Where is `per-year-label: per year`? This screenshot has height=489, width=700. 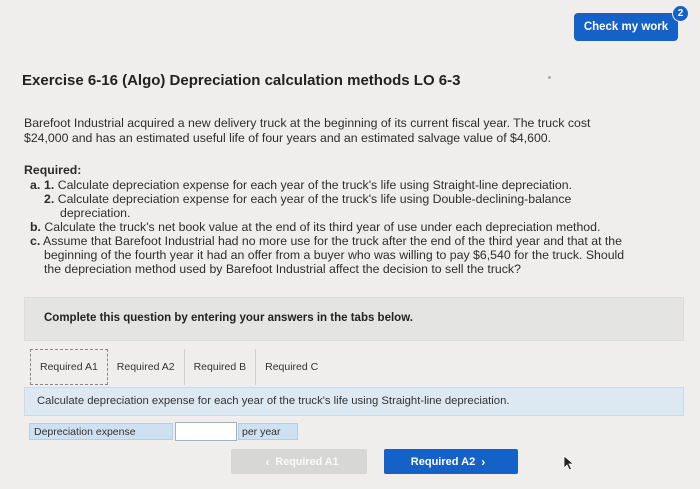 per-year-label: per year is located at coordinates (268, 431).